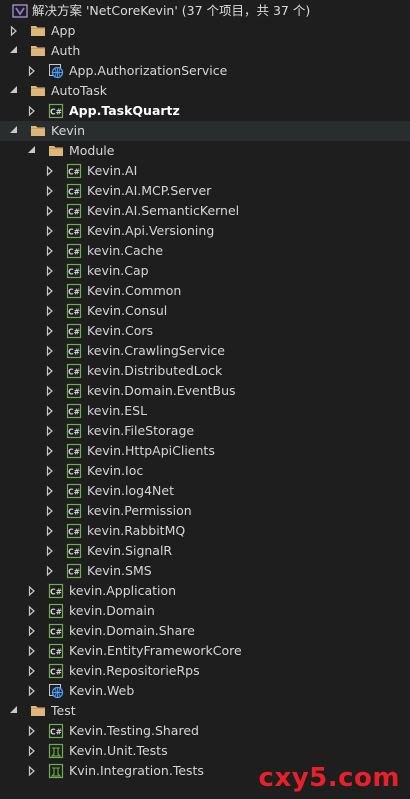  I want to click on solution-root-row: 解决方案 'NetCoreKevin' (37 个项目，共 37 个), so click(205, 11).